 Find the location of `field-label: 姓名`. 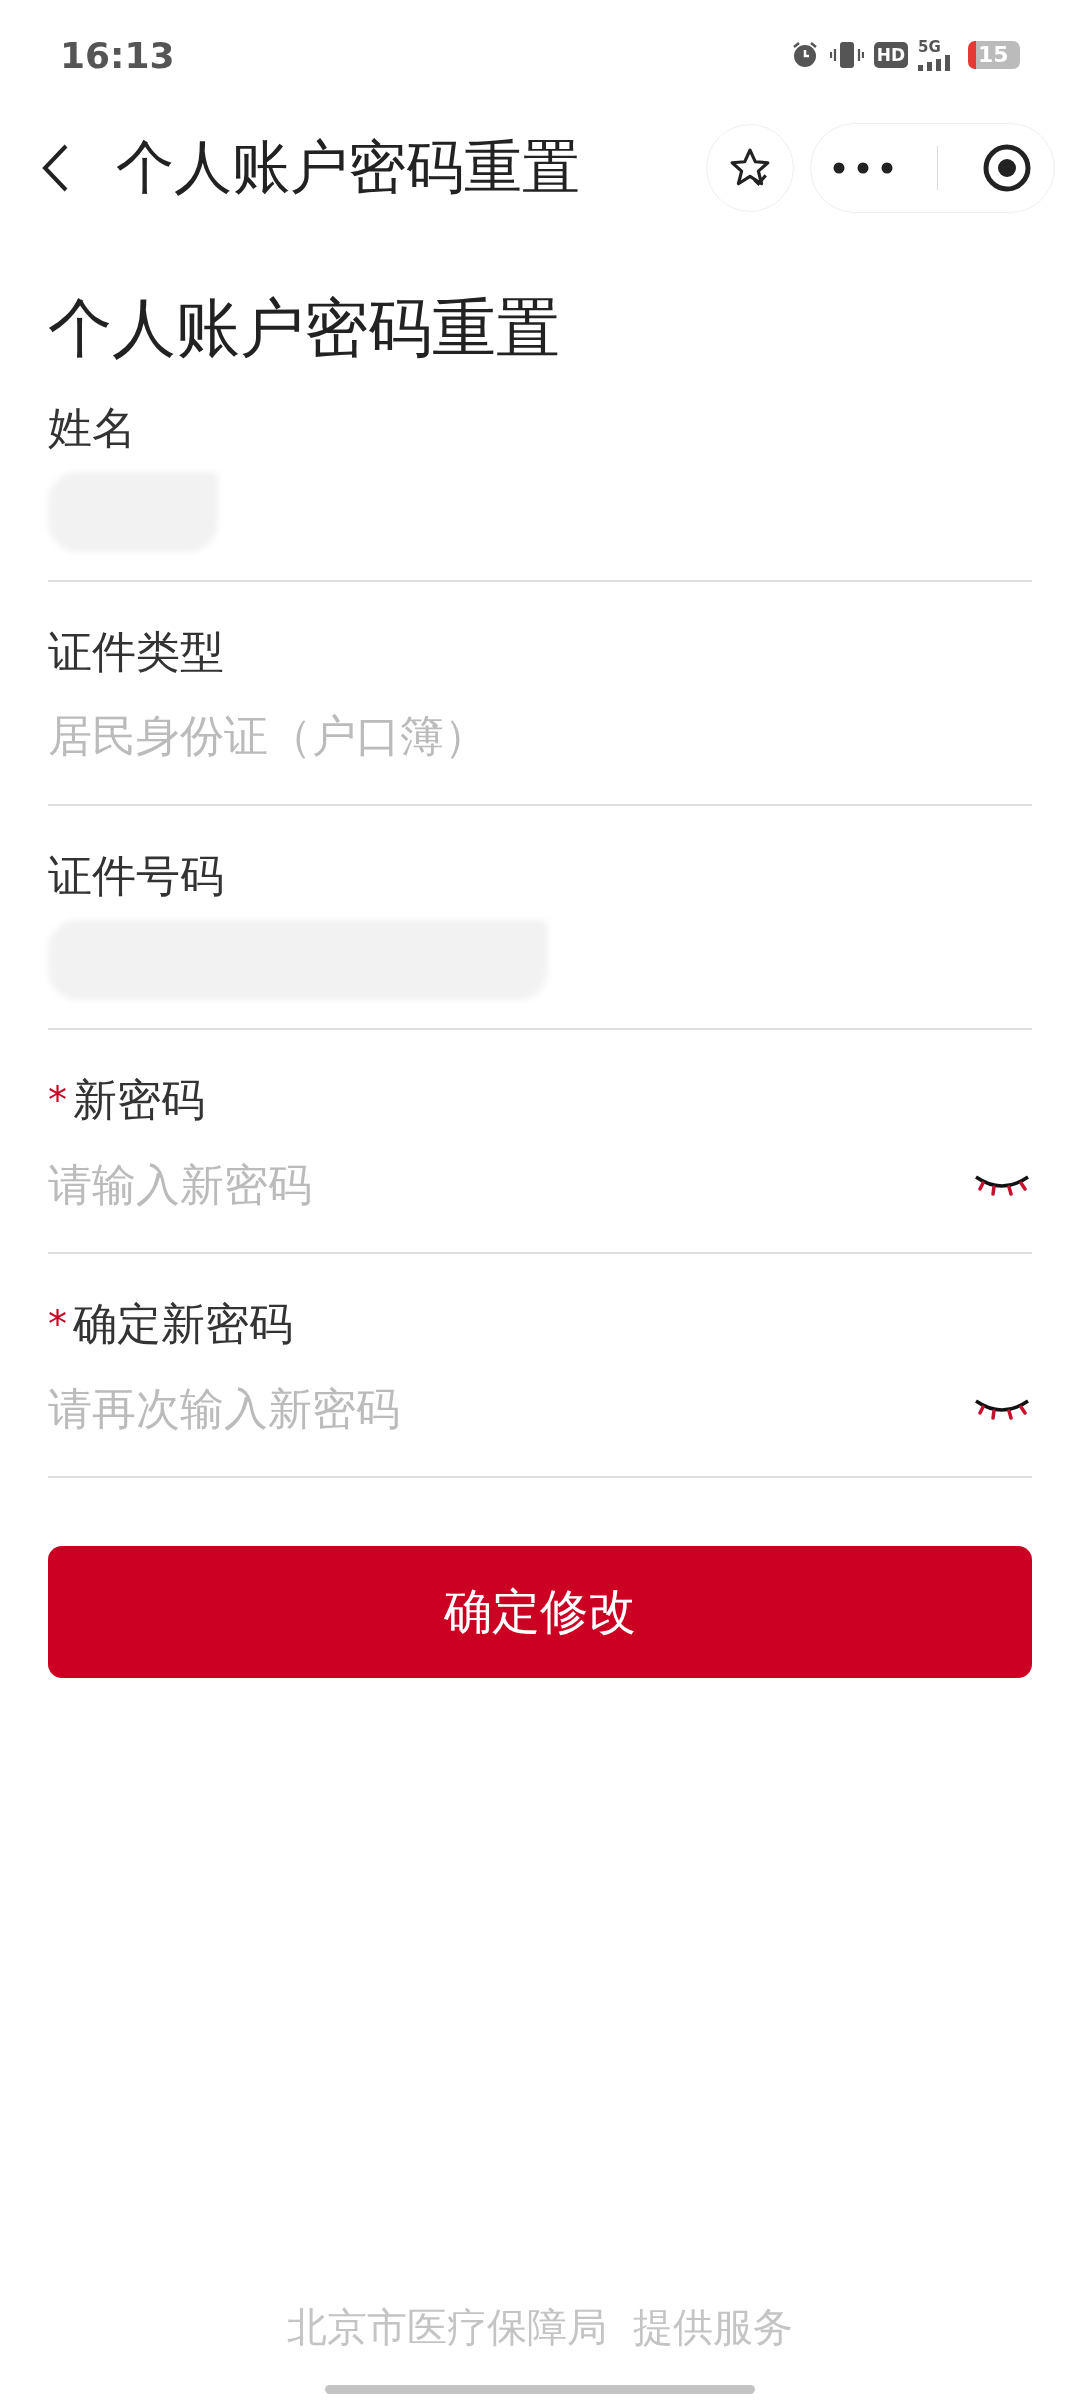

field-label: 姓名 is located at coordinates (92, 427).